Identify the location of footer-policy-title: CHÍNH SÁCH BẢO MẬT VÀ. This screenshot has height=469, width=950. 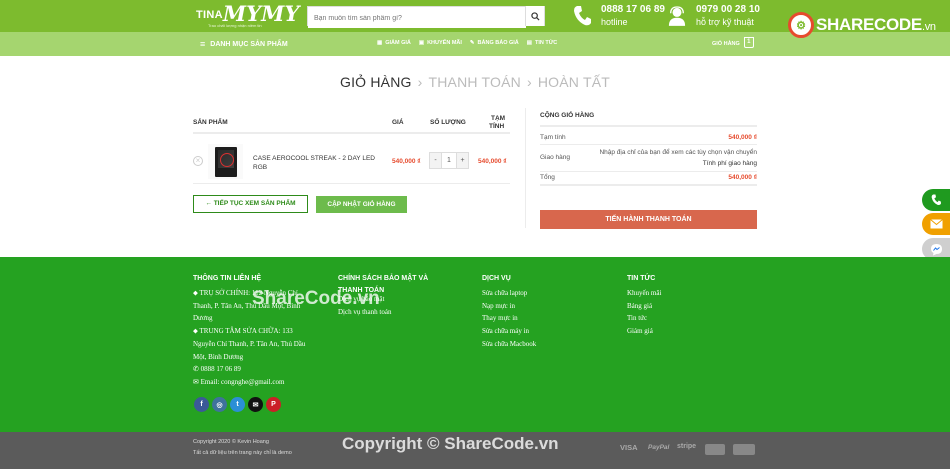
(383, 278).